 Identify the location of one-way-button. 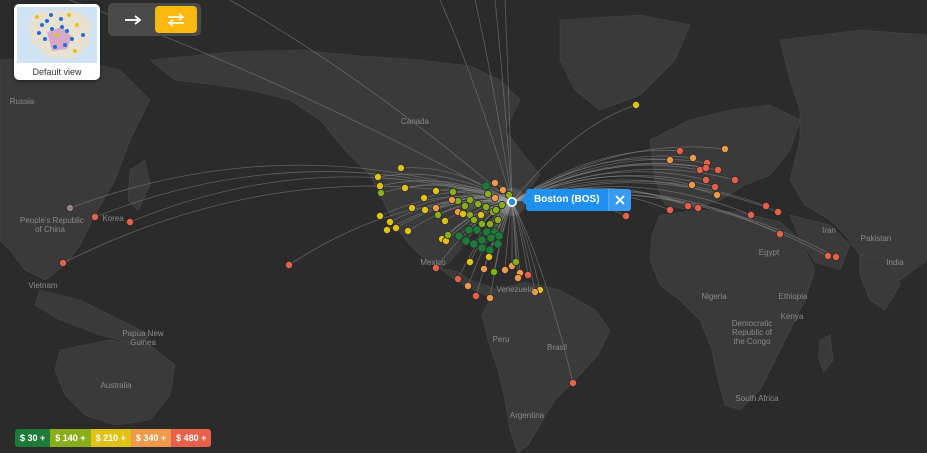
(133, 19).